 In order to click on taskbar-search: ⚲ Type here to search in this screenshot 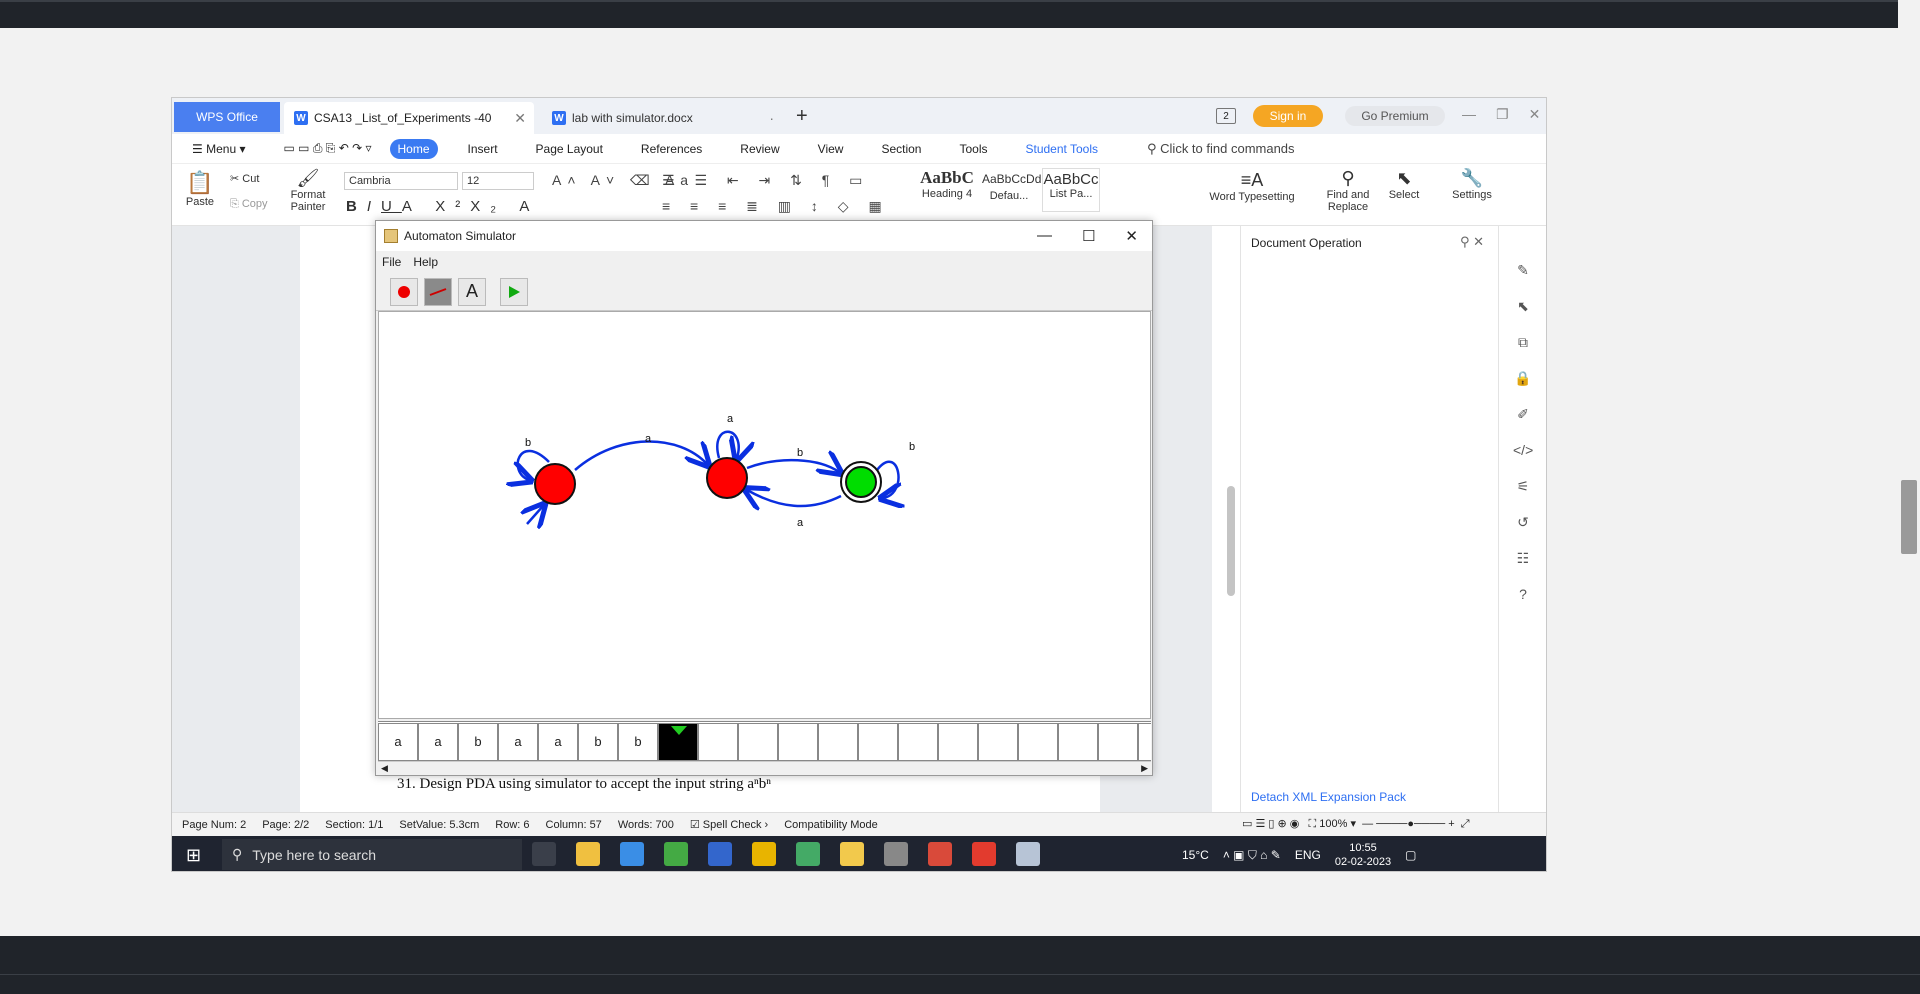, I will do `click(372, 854)`.